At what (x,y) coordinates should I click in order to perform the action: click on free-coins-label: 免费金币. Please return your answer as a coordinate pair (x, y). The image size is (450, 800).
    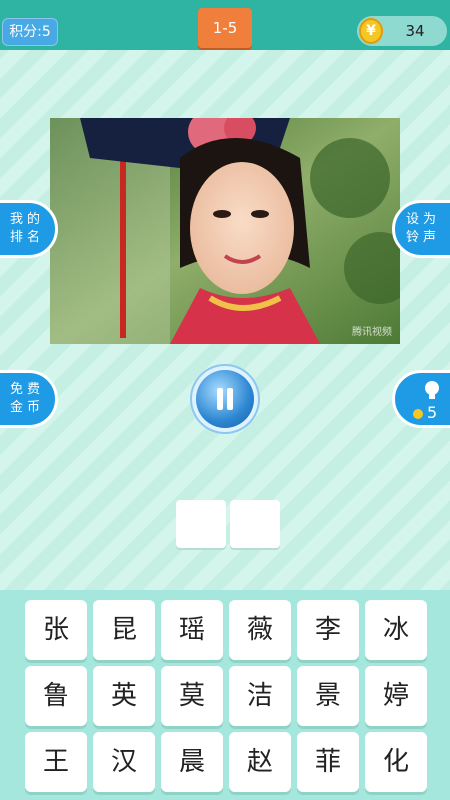
    Looking at the image, I should click on (26, 398).